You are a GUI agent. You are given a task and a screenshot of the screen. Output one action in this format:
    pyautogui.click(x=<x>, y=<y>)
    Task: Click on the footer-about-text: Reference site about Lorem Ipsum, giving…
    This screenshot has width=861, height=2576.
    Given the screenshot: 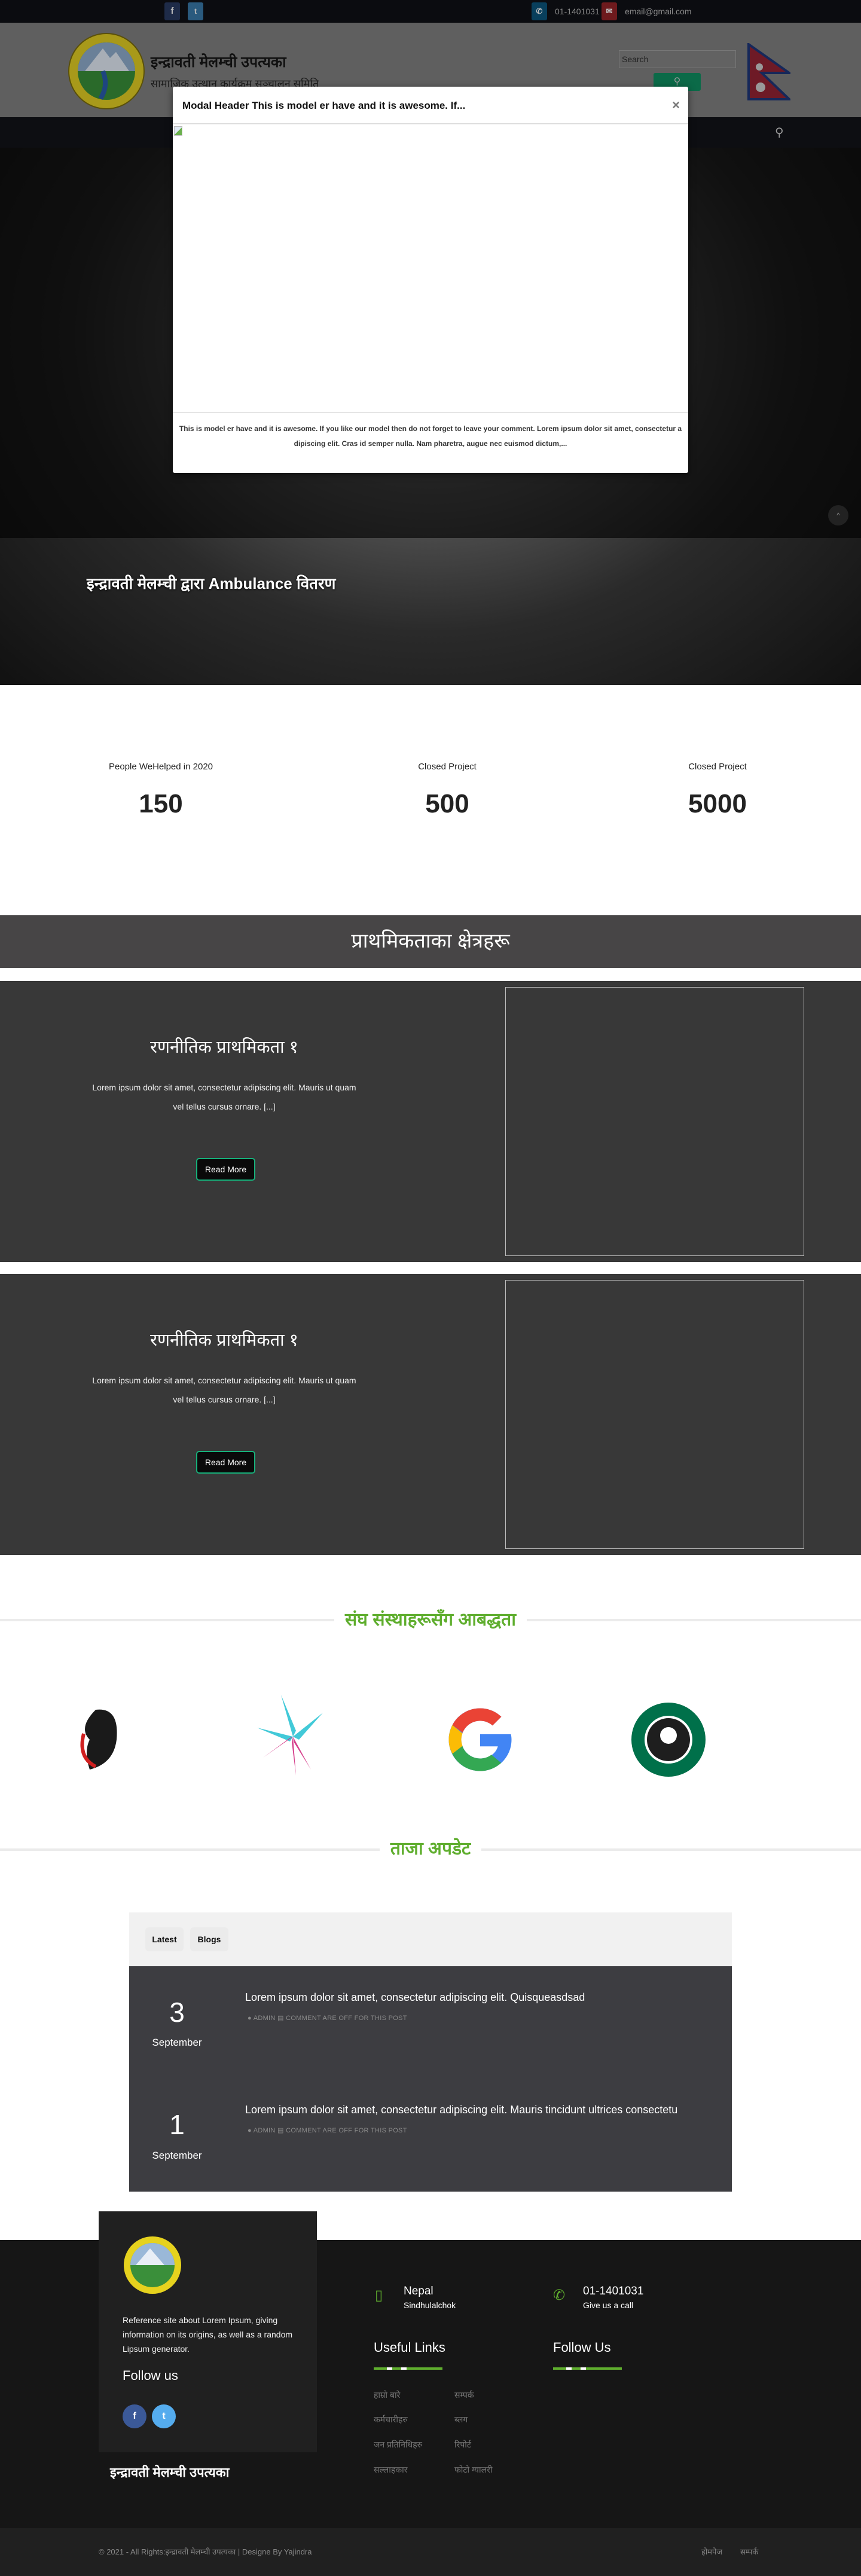 What is the action you would take?
    pyautogui.click(x=208, y=2334)
    